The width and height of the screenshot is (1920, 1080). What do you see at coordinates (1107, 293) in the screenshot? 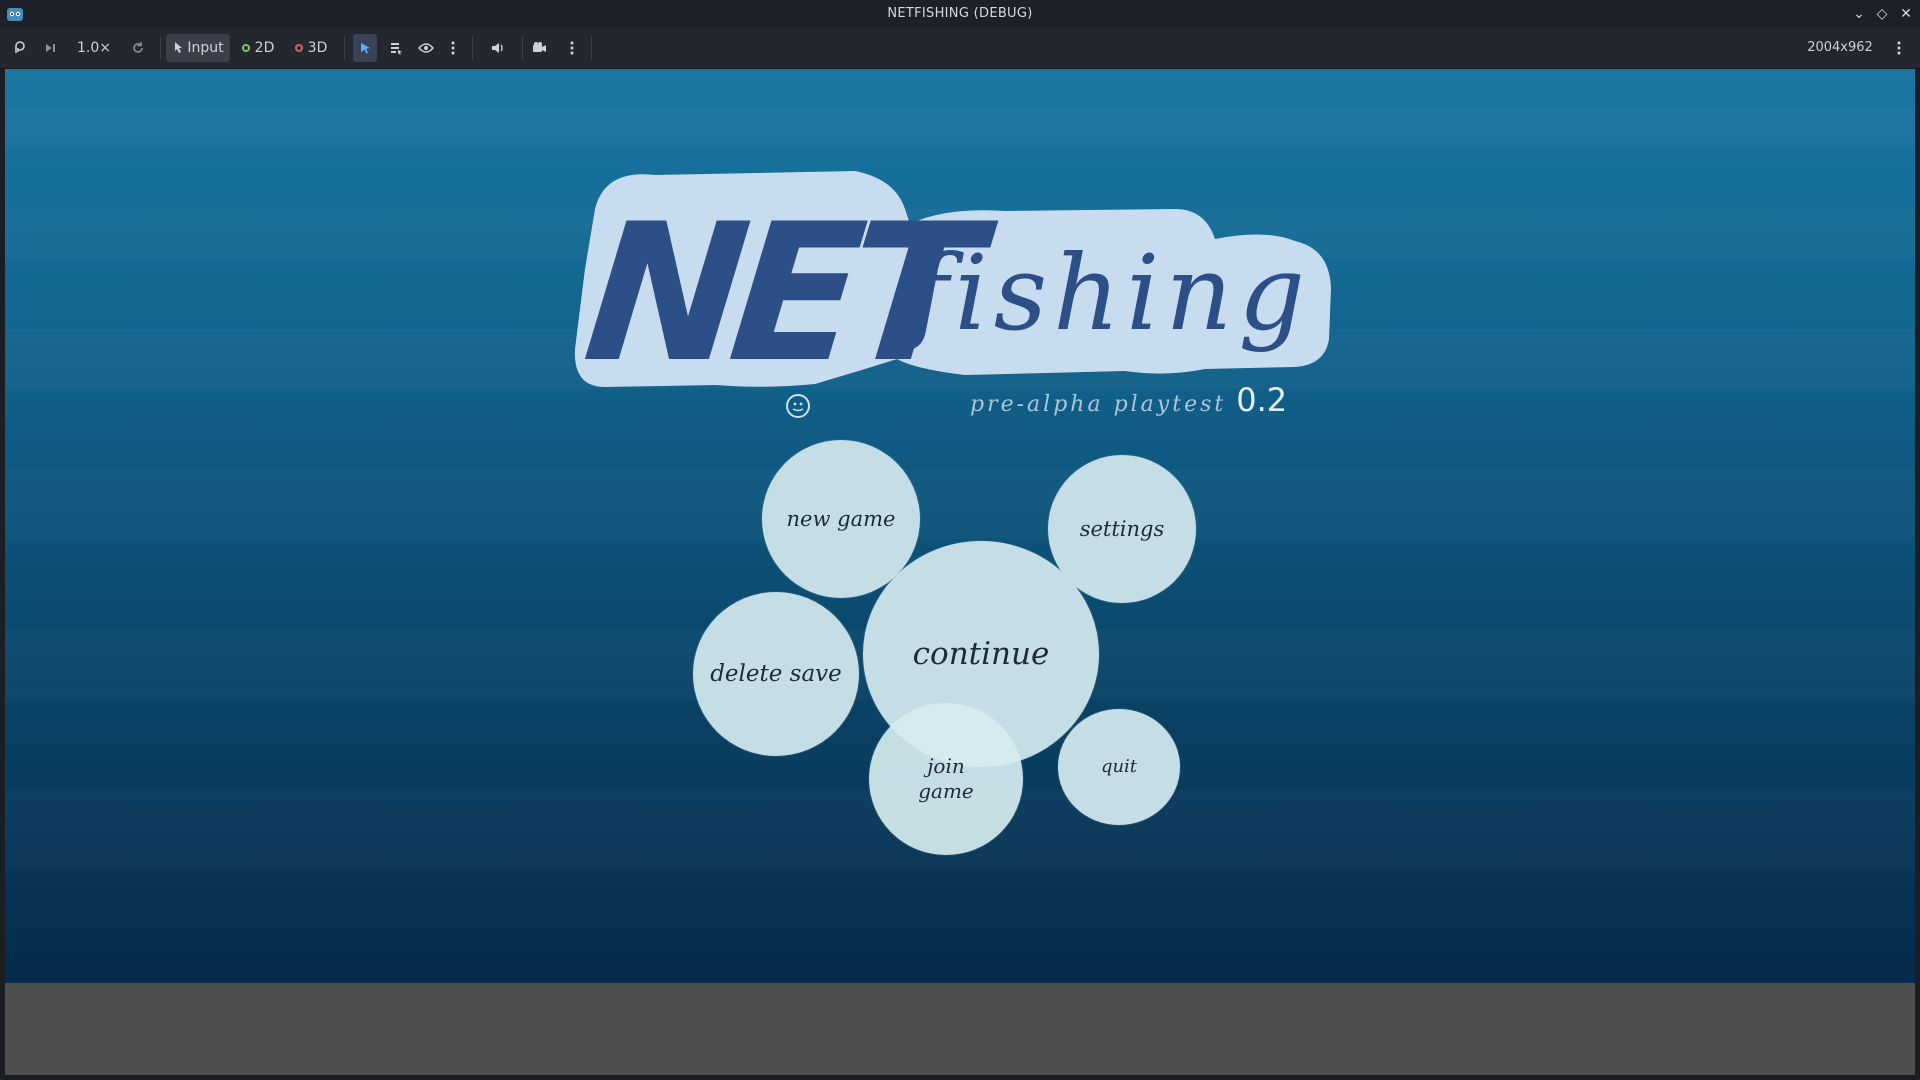
I see `logo-fishing-text: fishing` at bounding box center [1107, 293].